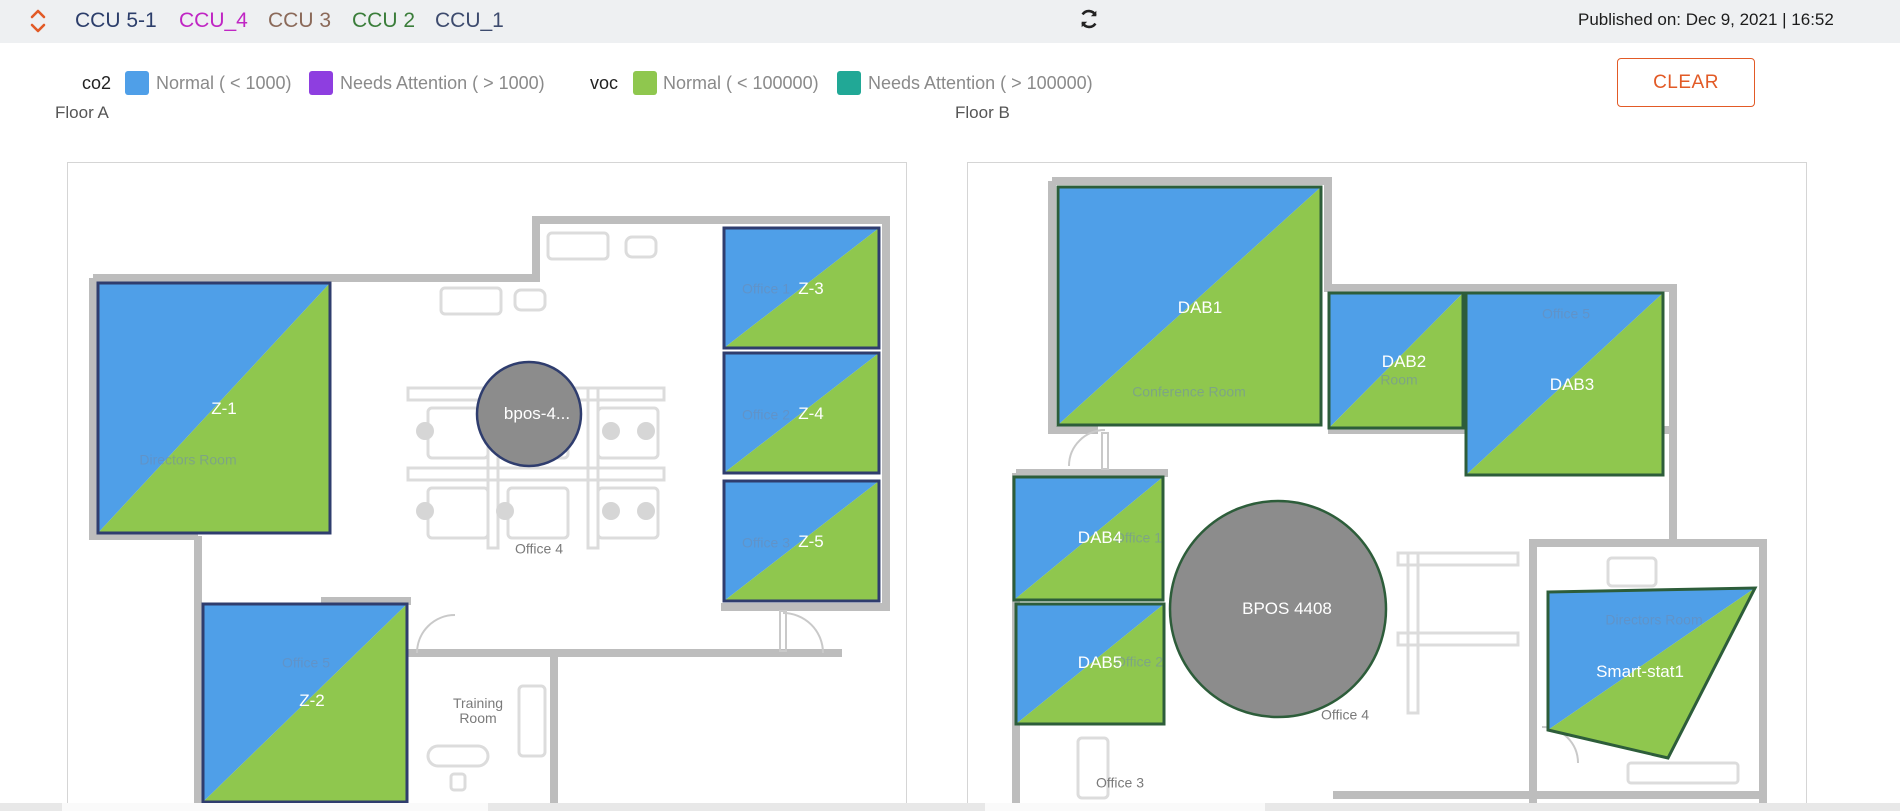 This screenshot has width=1900, height=811. What do you see at coordinates (469, 21) in the screenshot?
I see `tab-ccu-1: CCU_1` at bounding box center [469, 21].